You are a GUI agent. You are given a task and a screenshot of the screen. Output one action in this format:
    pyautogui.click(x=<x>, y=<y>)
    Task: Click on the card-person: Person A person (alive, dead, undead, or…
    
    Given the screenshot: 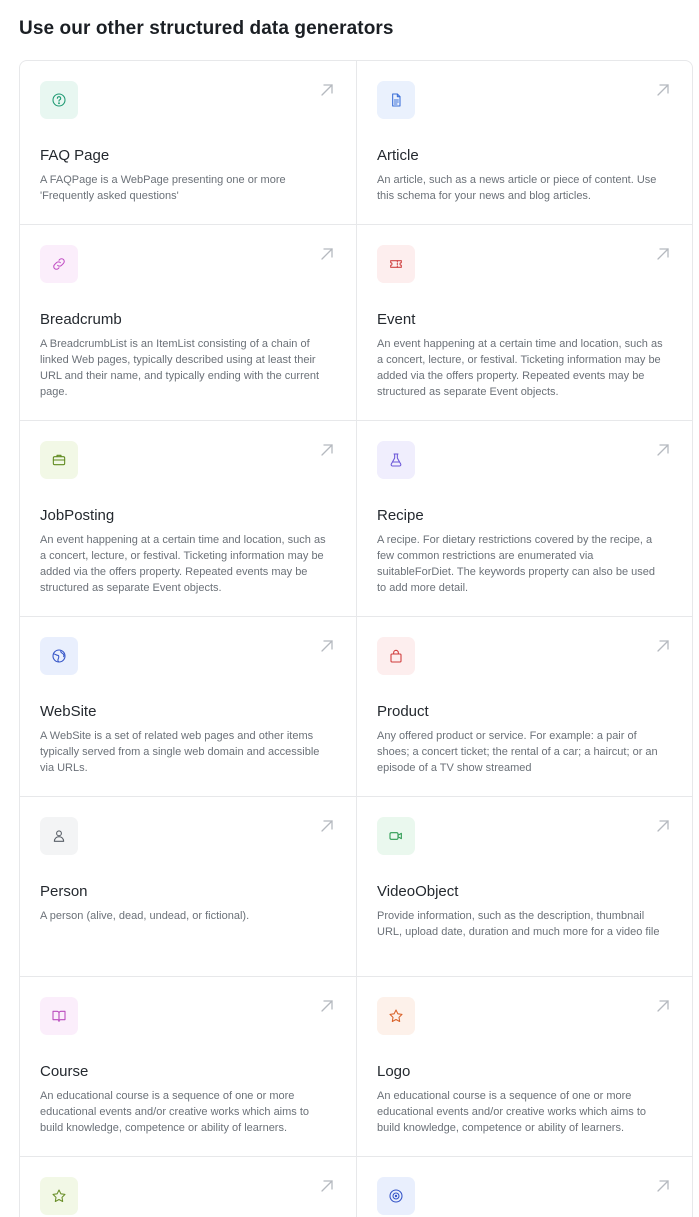 What is the action you would take?
    pyautogui.click(x=188, y=886)
    